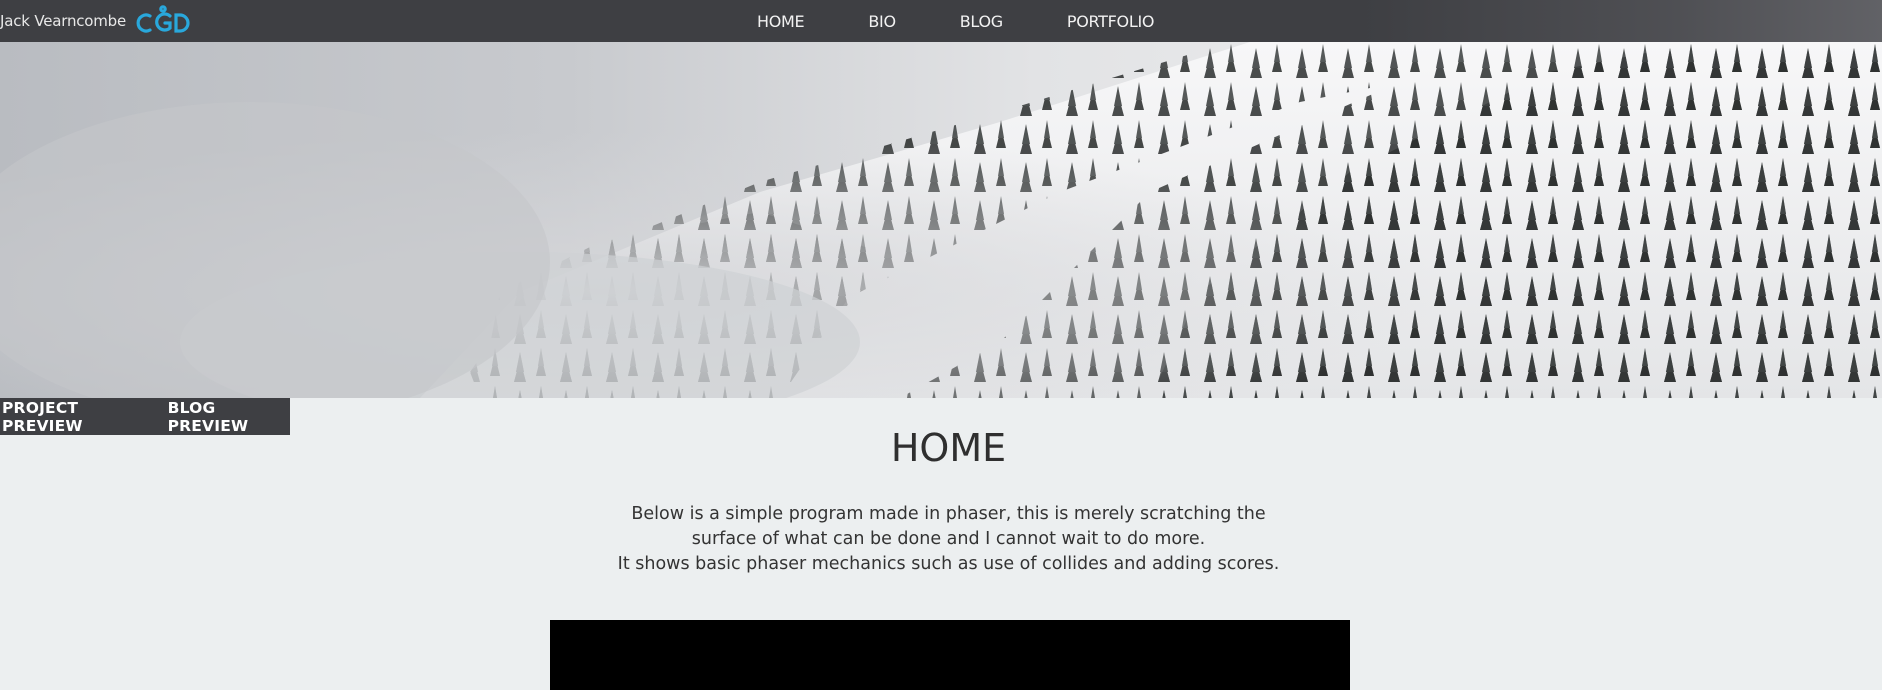  What do you see at coordinates (63, 21) in the screenshot?
I see `brand-name: Jack Vearncombe` at bounding box center [63, 21].